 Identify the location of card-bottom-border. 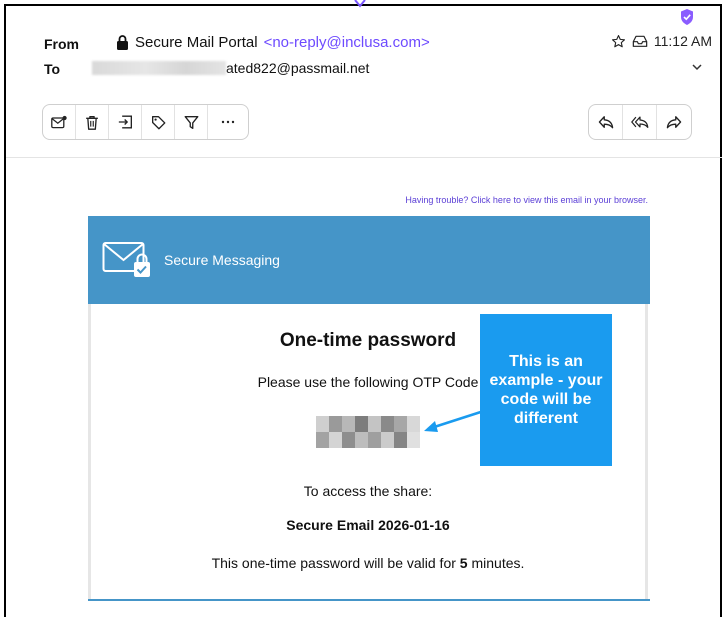
(369, 600).